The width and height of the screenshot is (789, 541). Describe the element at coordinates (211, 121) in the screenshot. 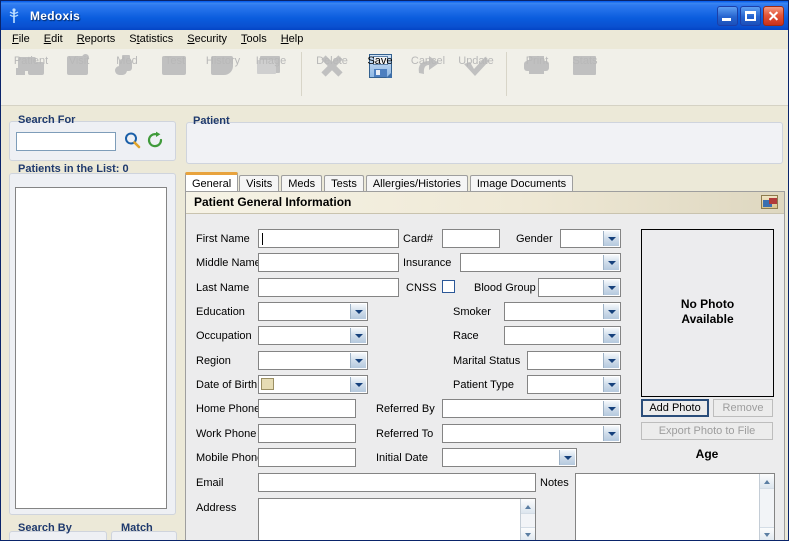

I see `patient-groupbox-caption: Patient` at that location.